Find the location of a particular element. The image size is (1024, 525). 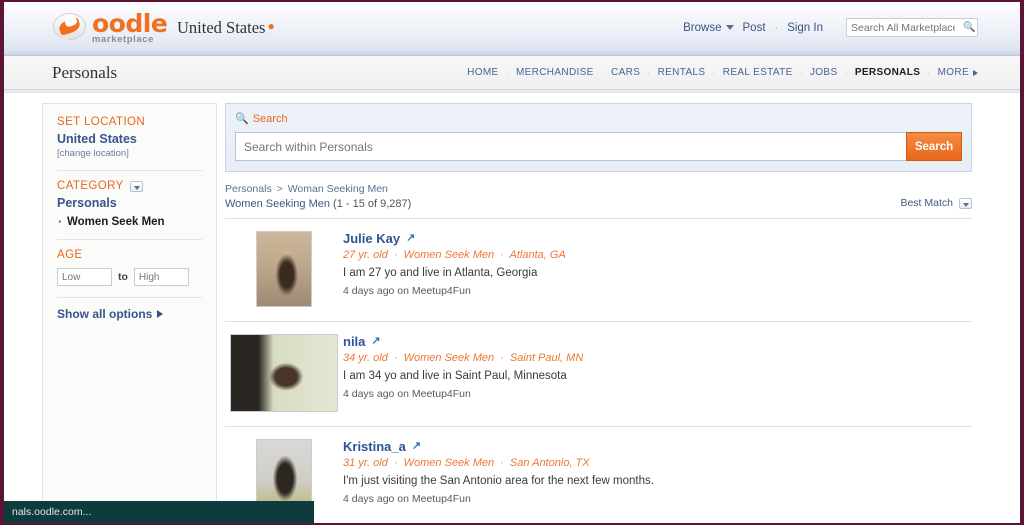

location-selector: United States ● is located at coordinates (219, 26).